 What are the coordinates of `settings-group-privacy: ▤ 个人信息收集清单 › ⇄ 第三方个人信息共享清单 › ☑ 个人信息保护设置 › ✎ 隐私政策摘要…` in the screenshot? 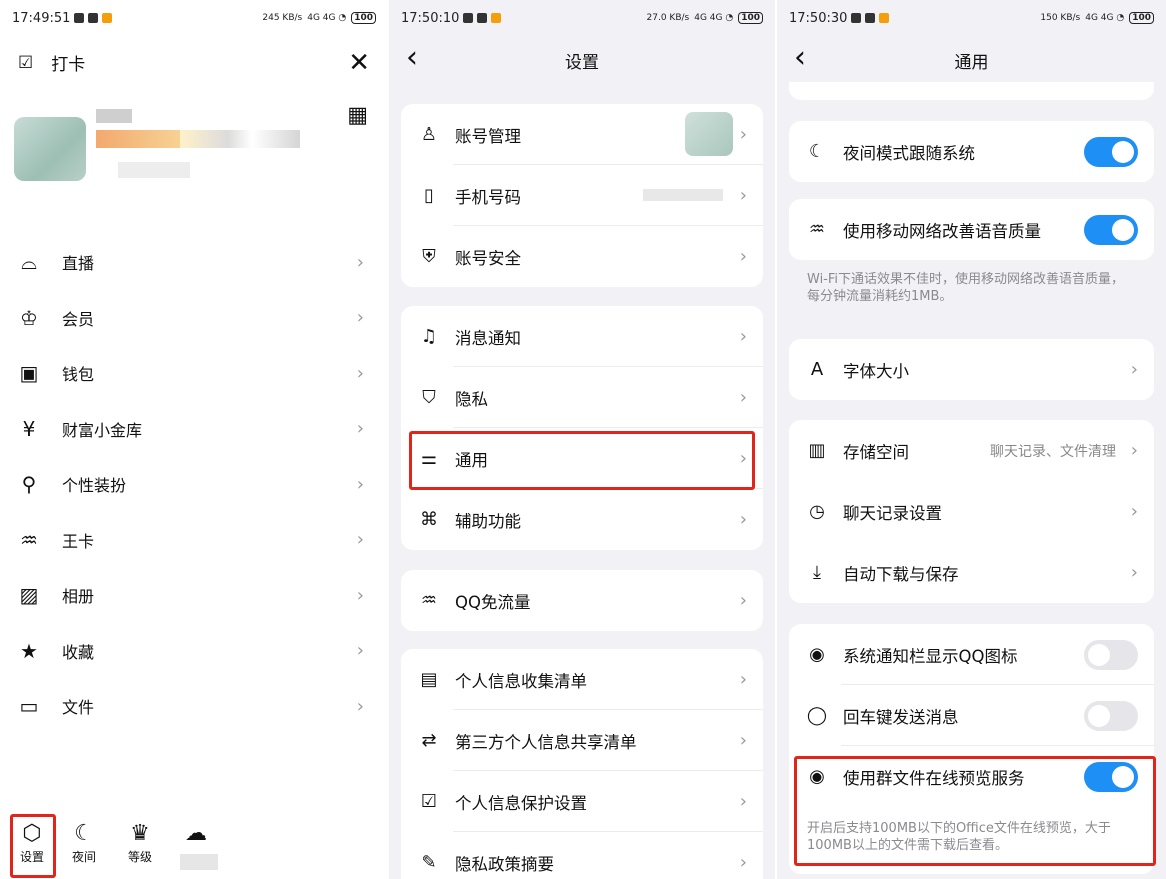 It's located at (582, 764).